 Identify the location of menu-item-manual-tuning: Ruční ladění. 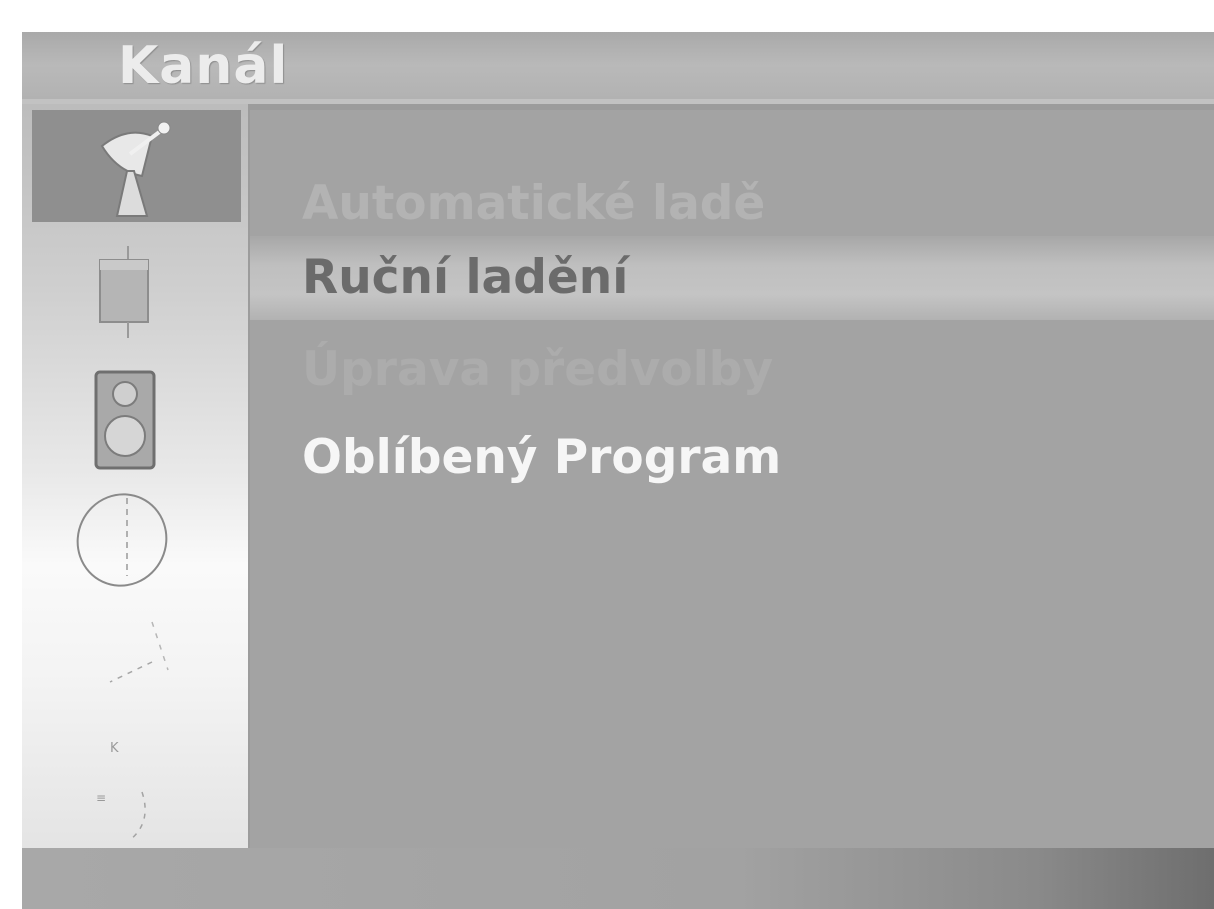
(732, 278).